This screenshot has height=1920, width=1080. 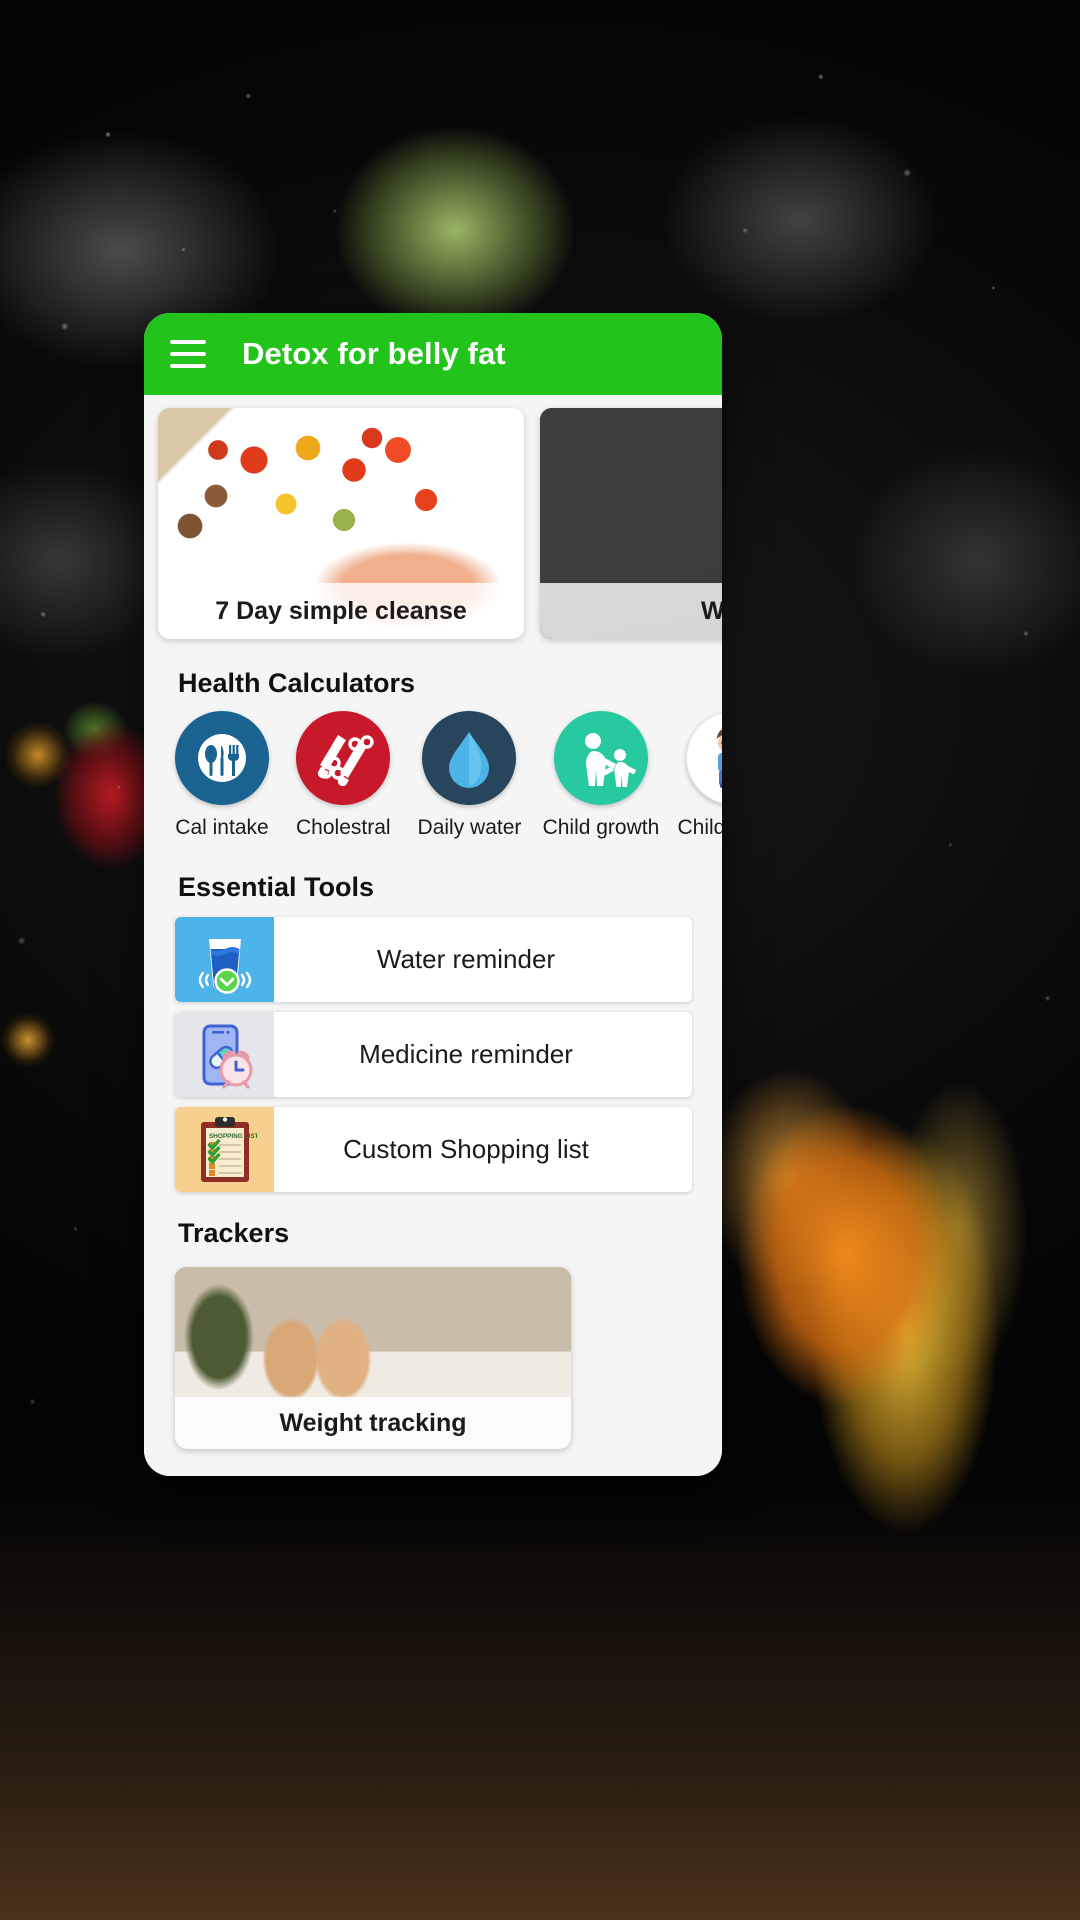 I want to click on tool-row-custom-shopping-list: SHOPPING LIST Custom Shopping list, so click(x=433, y=1149).